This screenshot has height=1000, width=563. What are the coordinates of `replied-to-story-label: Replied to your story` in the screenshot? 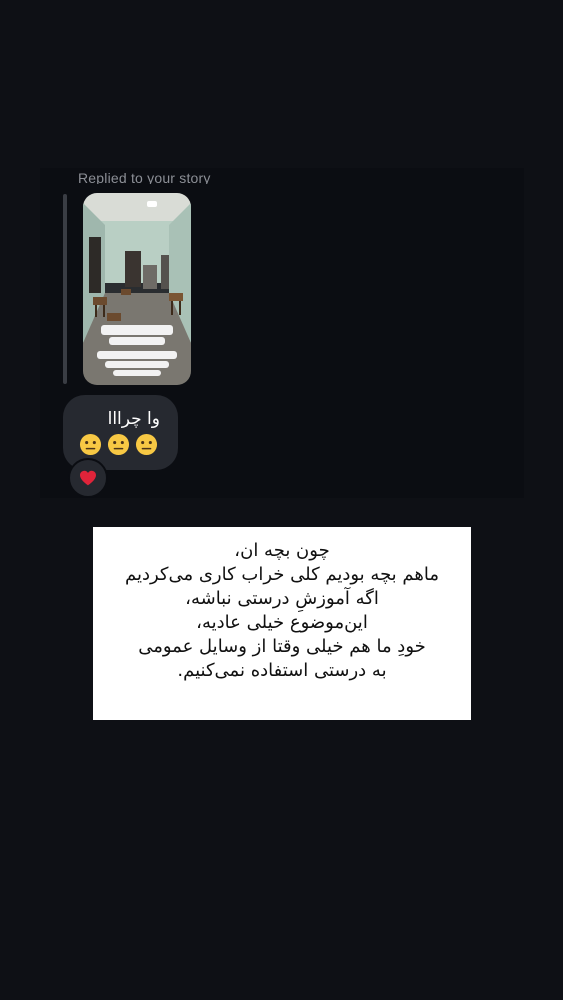 It's located at (144, 177).